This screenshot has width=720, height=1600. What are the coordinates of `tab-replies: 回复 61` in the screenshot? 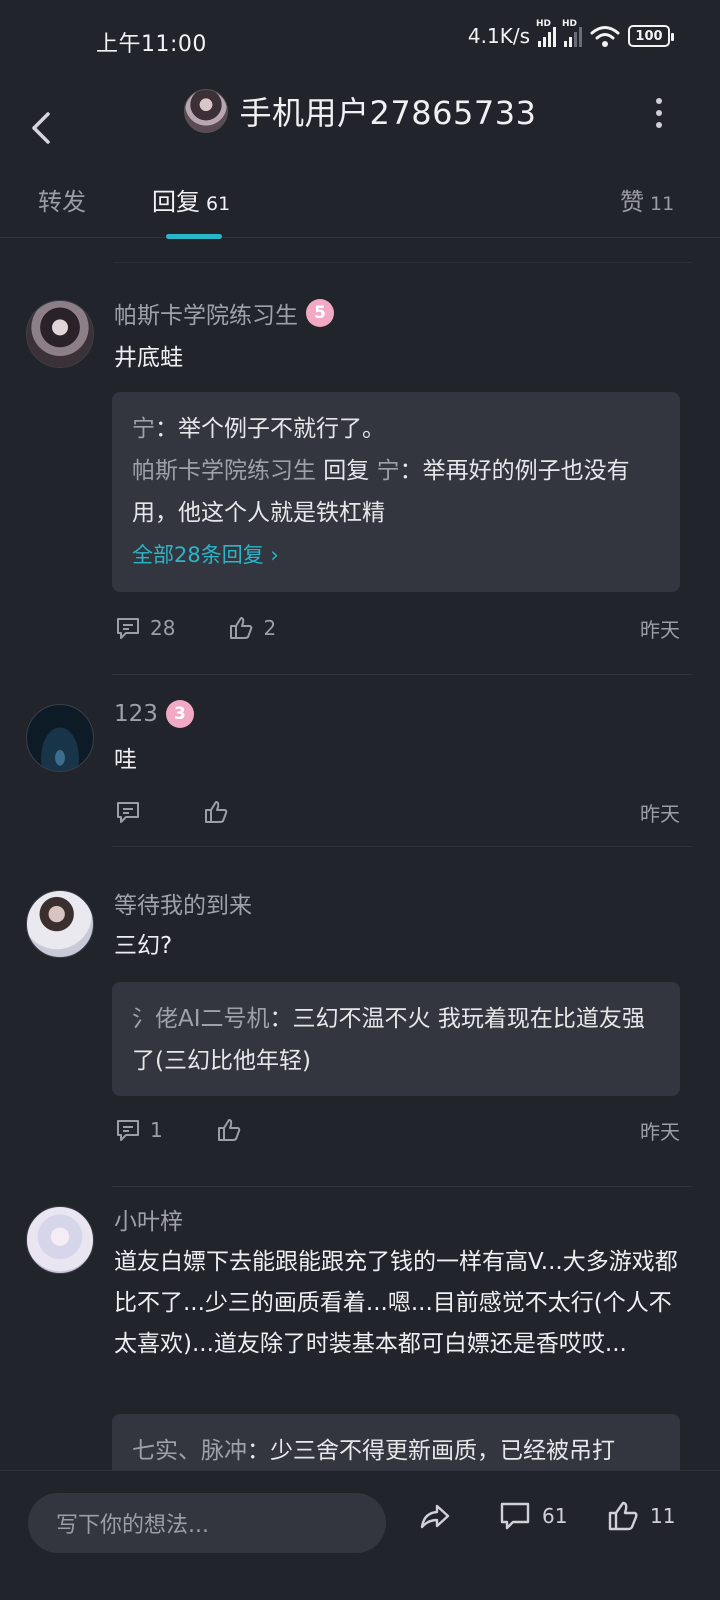 It's located at (191, 199).